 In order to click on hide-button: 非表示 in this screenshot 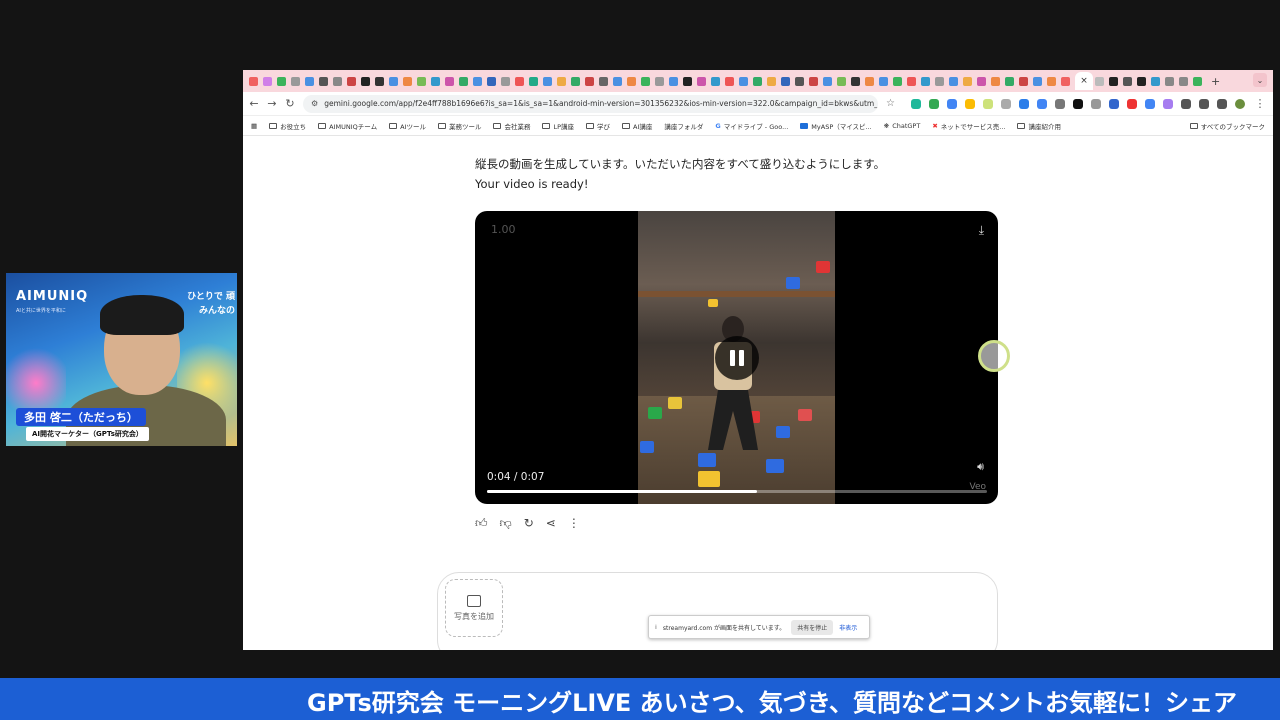, I will do `click(848, 627)`.